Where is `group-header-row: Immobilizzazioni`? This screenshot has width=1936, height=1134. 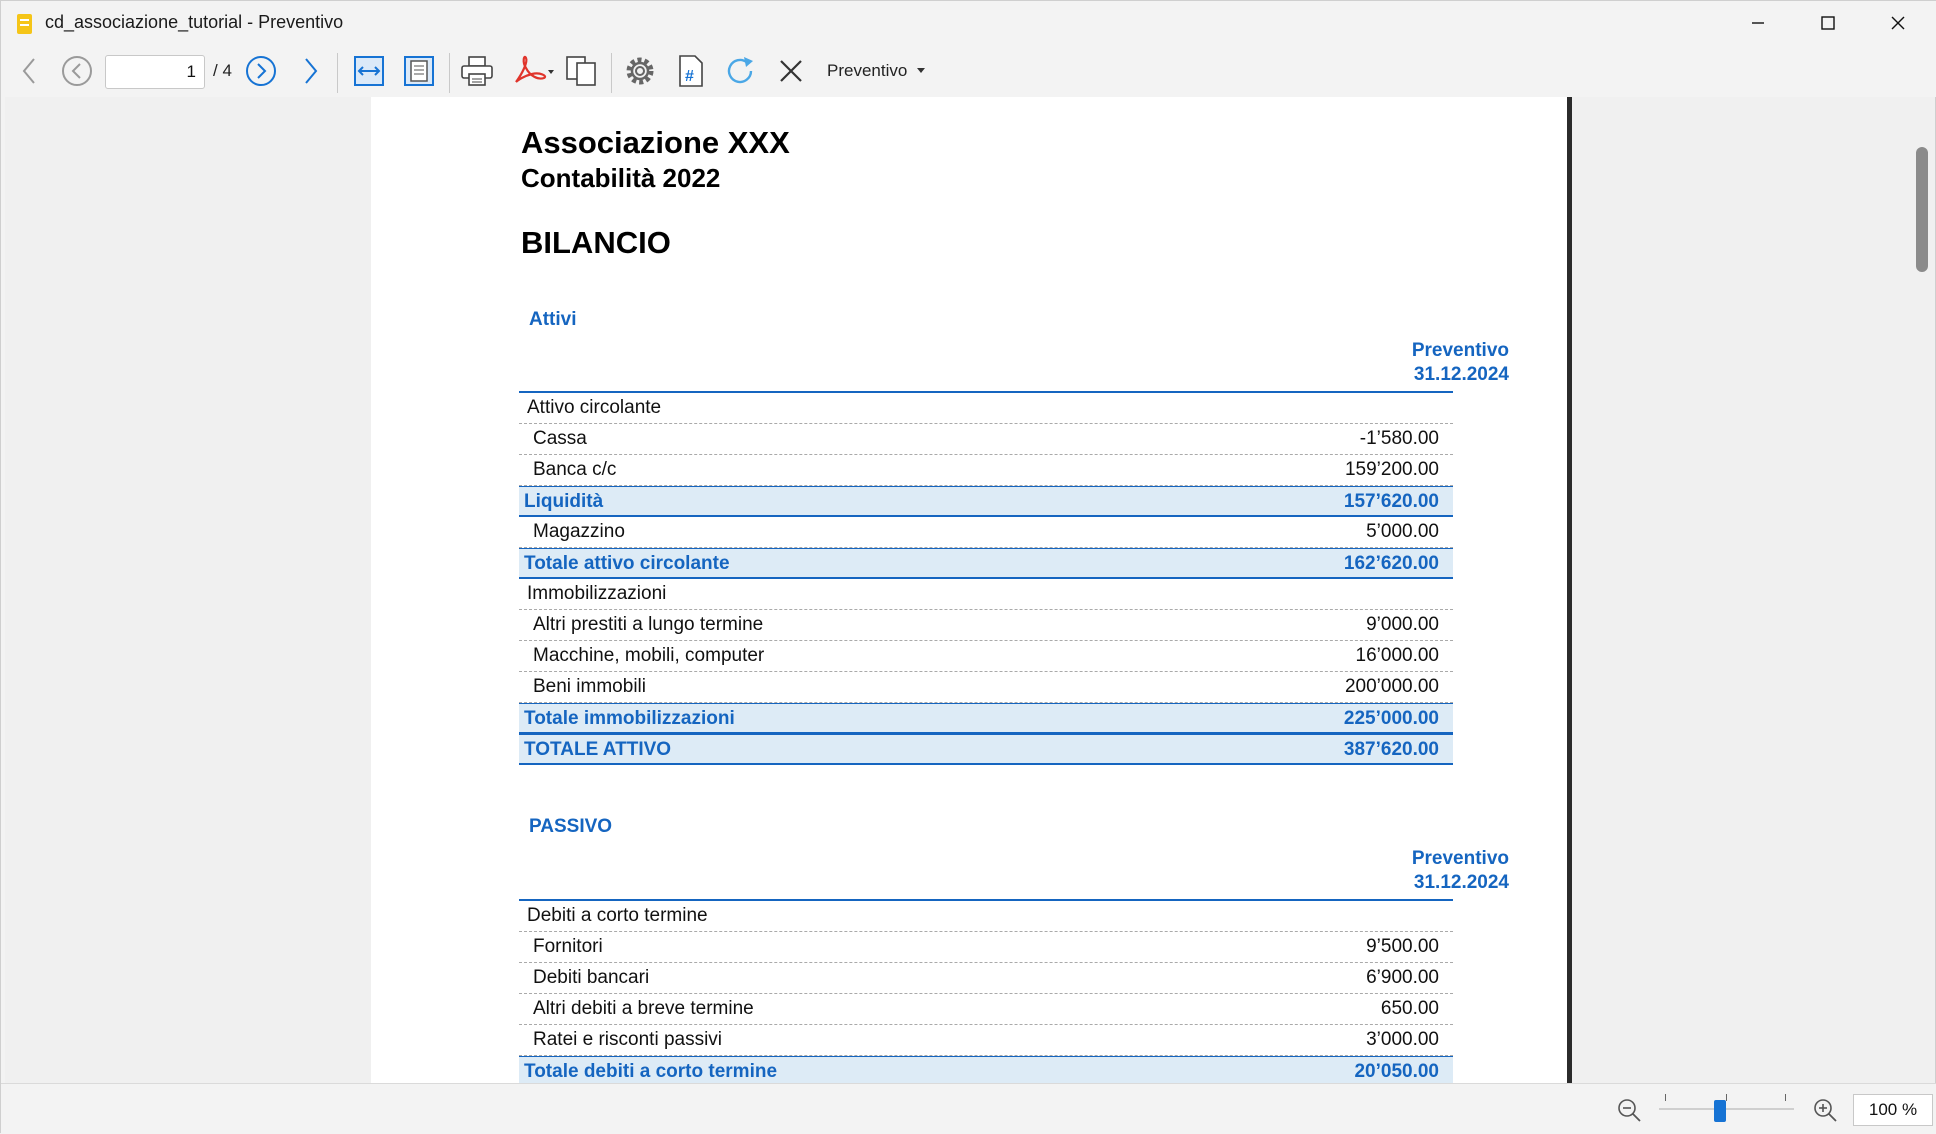 group-header-row: Immobilizzazioni is located at coordinates (986, 594).